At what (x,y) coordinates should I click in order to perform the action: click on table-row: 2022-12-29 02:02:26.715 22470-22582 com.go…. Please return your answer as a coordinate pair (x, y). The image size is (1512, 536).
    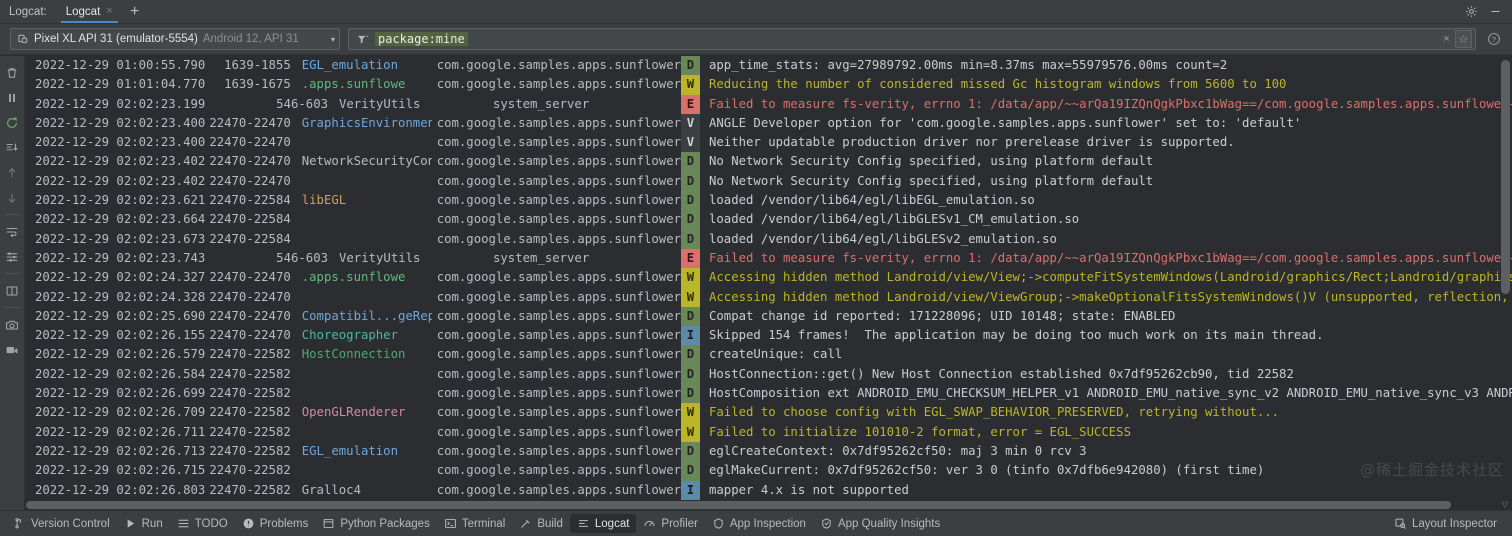
    Looking at the image, I should click on (353, 470).